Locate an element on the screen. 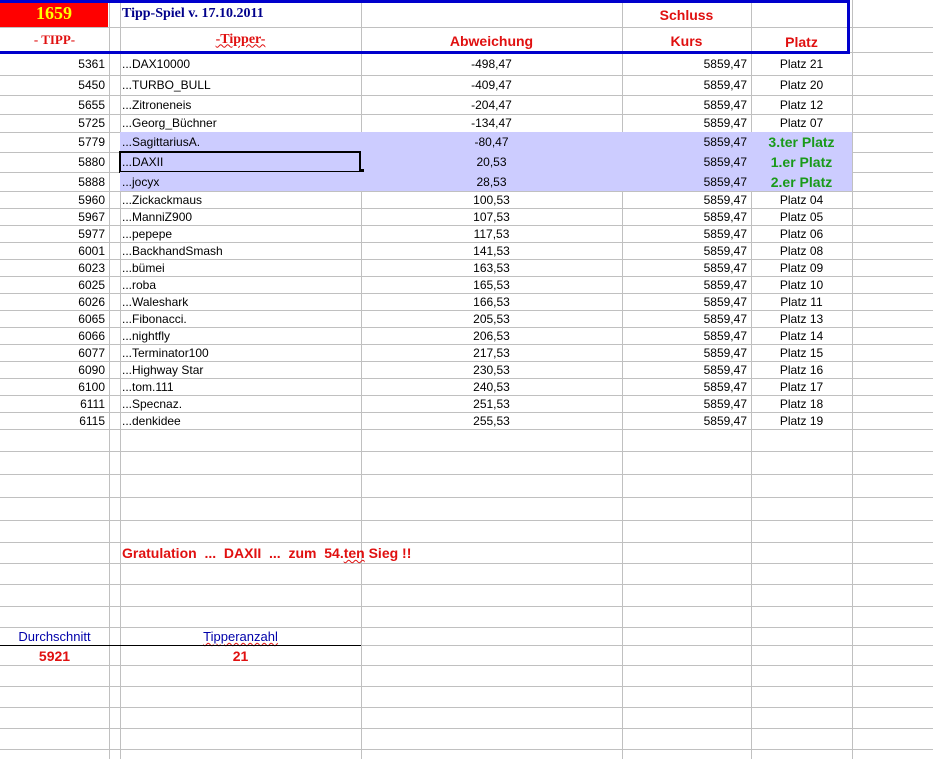 The width and height of the screenshot is (933, 759). cell-tipp: 5450 is located at coordinates (54, 85).